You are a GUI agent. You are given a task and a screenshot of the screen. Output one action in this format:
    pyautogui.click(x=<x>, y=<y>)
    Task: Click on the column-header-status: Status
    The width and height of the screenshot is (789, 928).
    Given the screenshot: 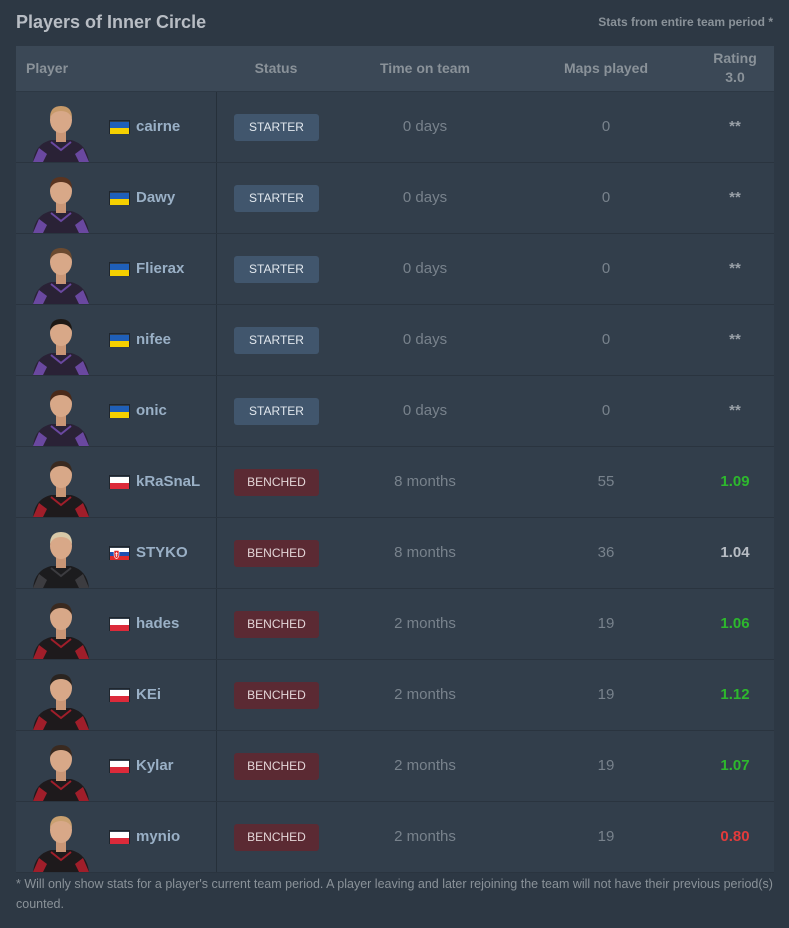 What is the action you would take?
    pyautogui.click(x=276, y=68)
    